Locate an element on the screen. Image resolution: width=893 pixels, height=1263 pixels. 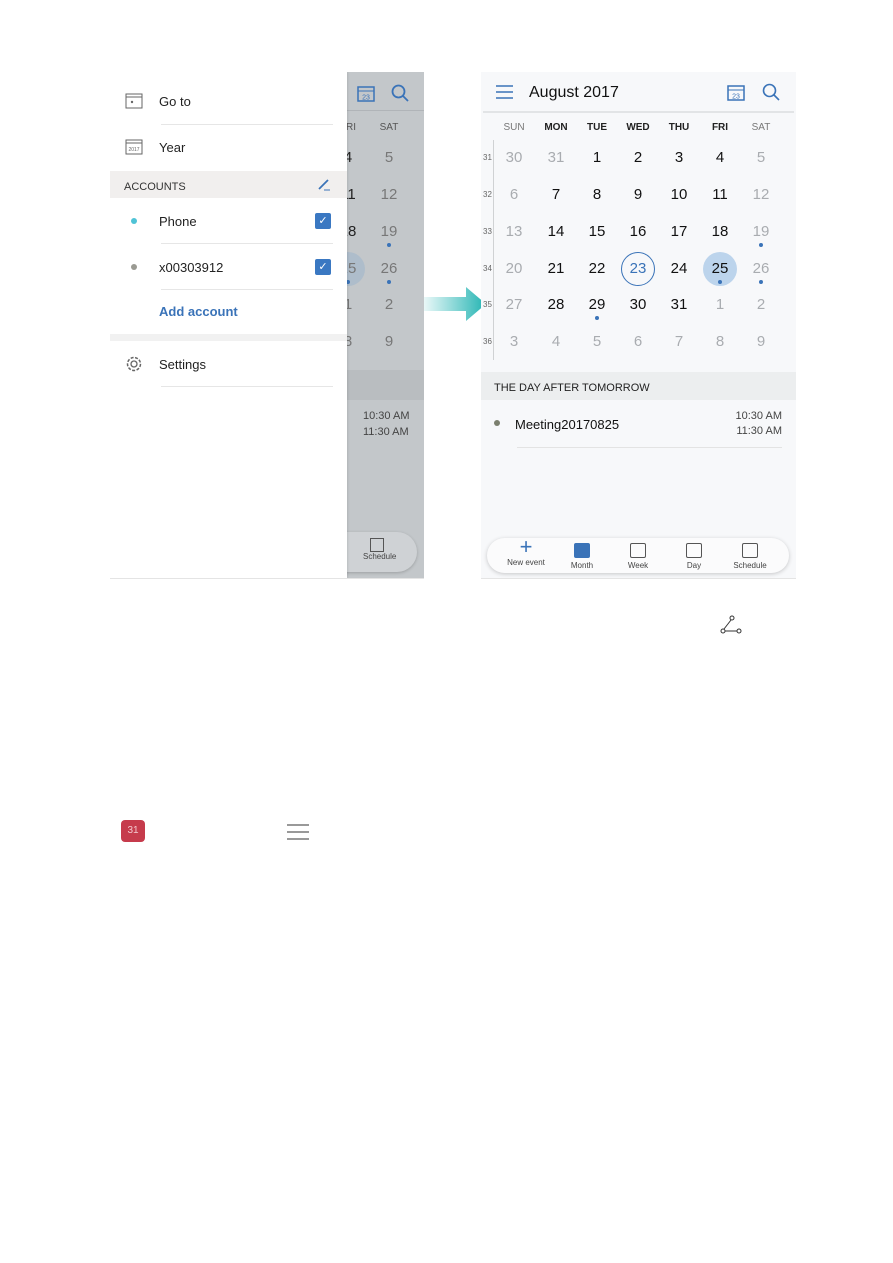
event-item: Meeting20170825 10:30 AM 11:30 AM is located at coordinates (638, 425).